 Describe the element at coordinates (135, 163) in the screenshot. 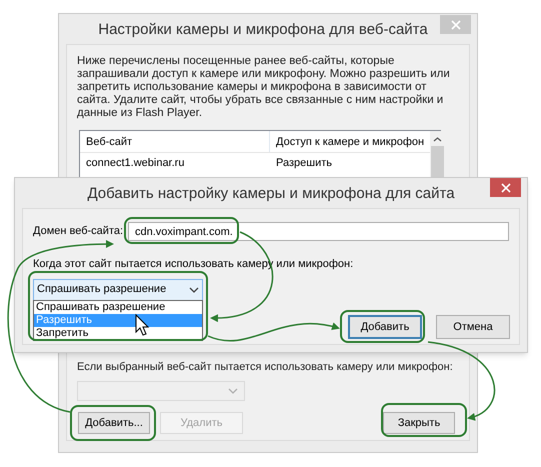

I see `table-cell-text: connect1.webinar.ru` at that location.